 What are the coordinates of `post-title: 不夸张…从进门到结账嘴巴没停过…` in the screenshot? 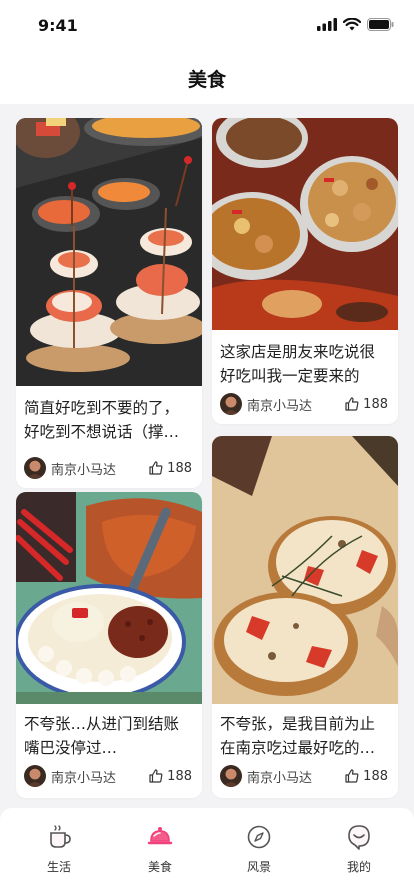 It's located at (109, 736).